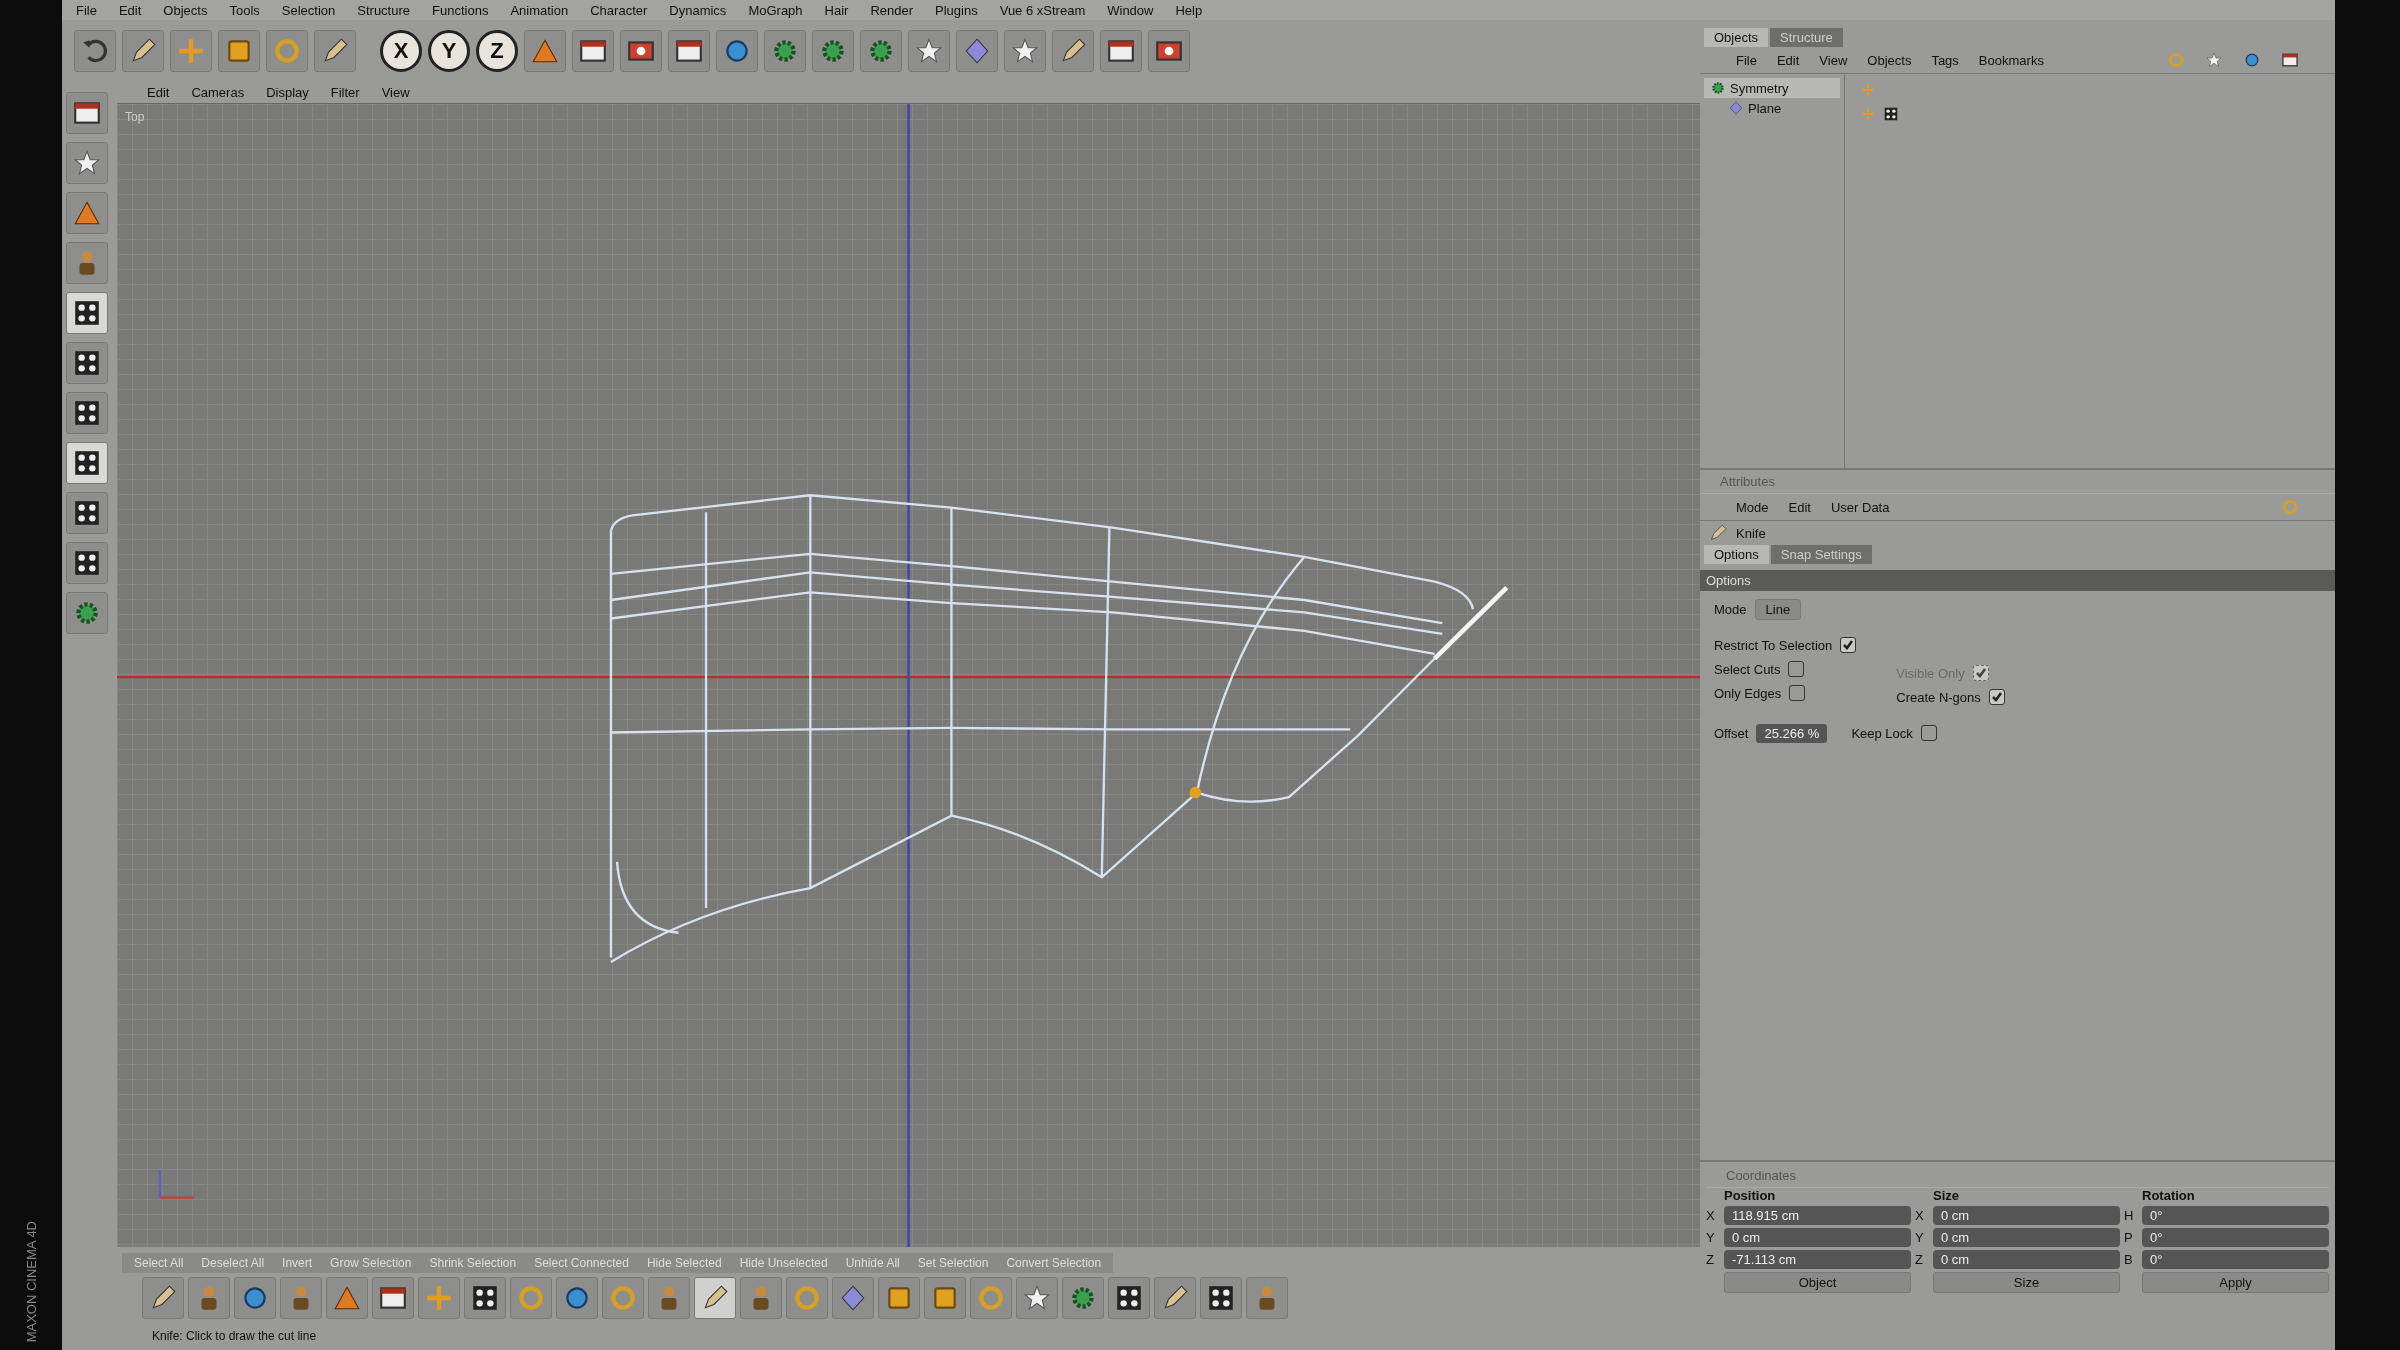  Describe the element at coordinates (1189, 10) in the screenshot. I see `menu-item: Help` at that location.